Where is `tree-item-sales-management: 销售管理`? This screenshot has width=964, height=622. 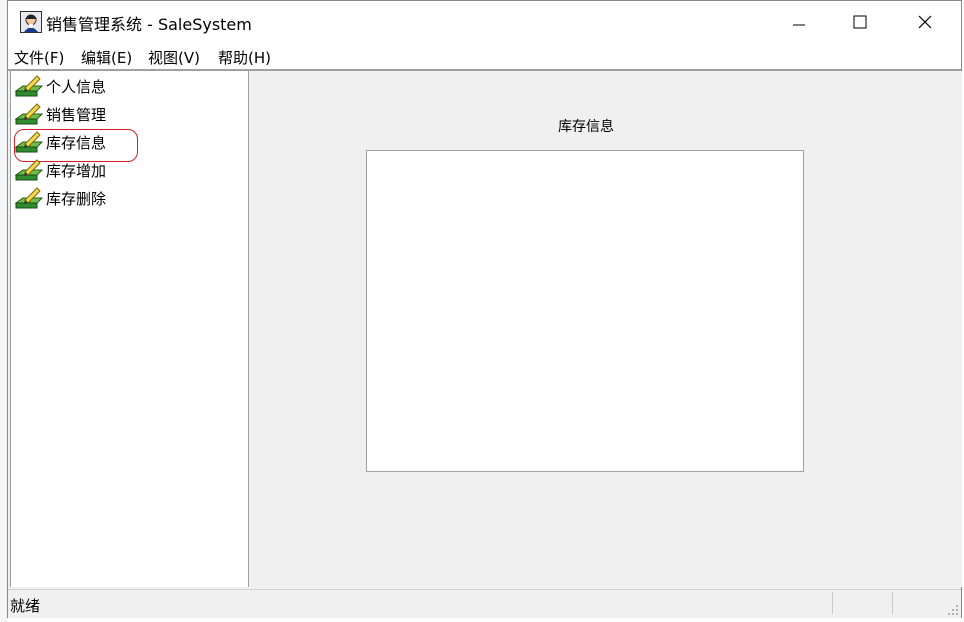
tree-item-sales-management: 销售管理 is located at coordinates (60, 114).